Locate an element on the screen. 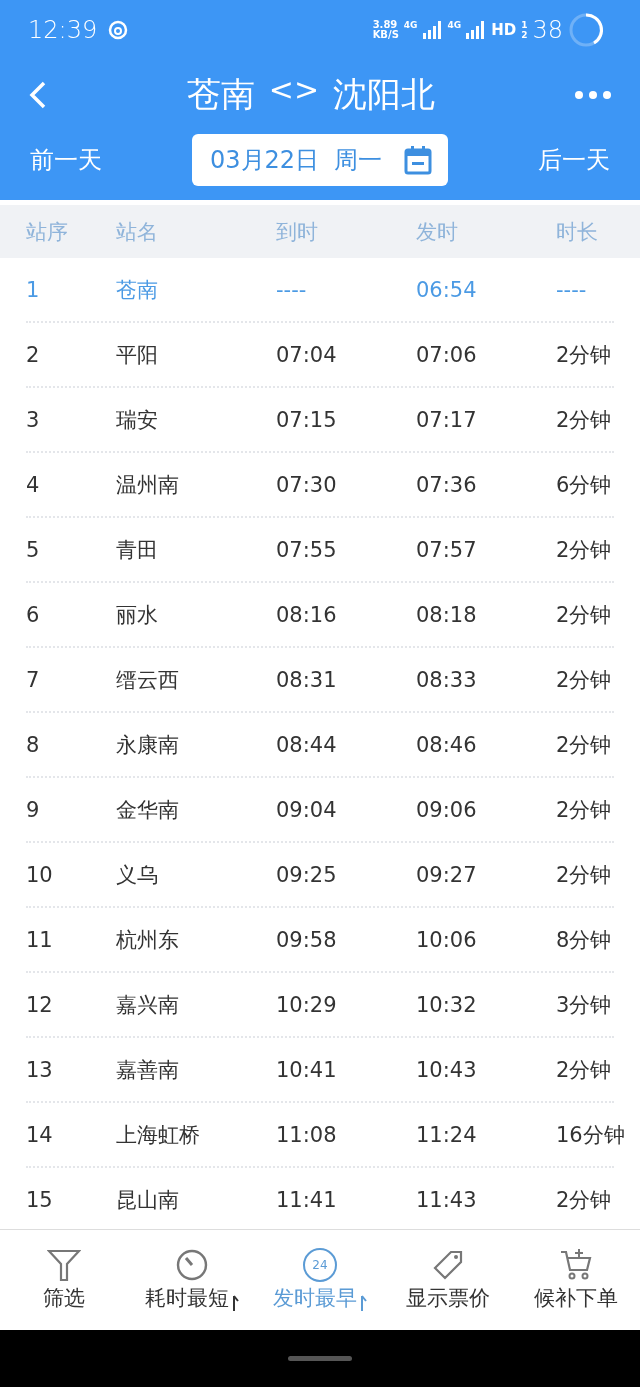 This screenshot has width=640, height=1387. table-cell-text: 10:06 is located at coordinates (447, 939).